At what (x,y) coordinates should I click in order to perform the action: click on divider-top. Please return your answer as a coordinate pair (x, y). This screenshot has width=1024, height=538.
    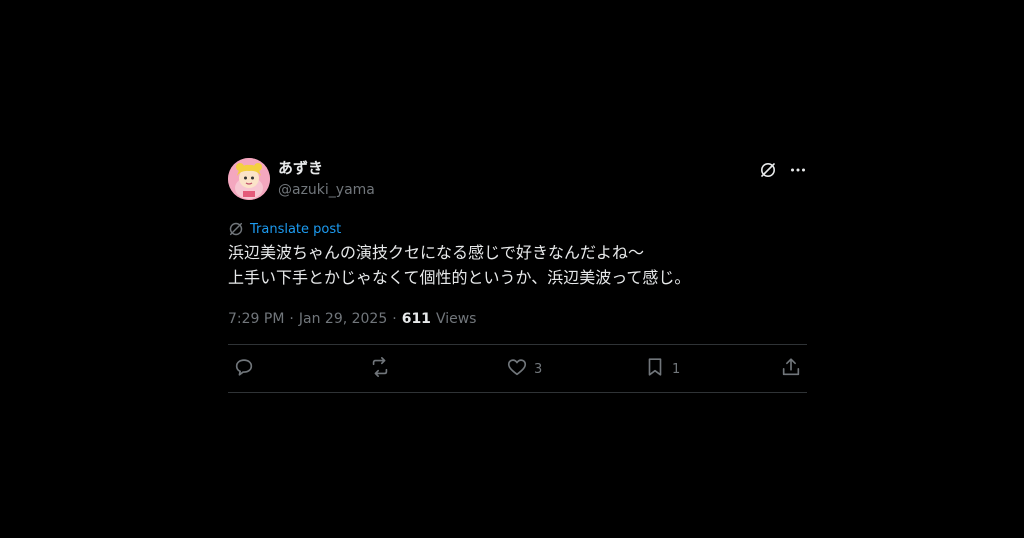
    Looking at the image, I should click on (517, 344).